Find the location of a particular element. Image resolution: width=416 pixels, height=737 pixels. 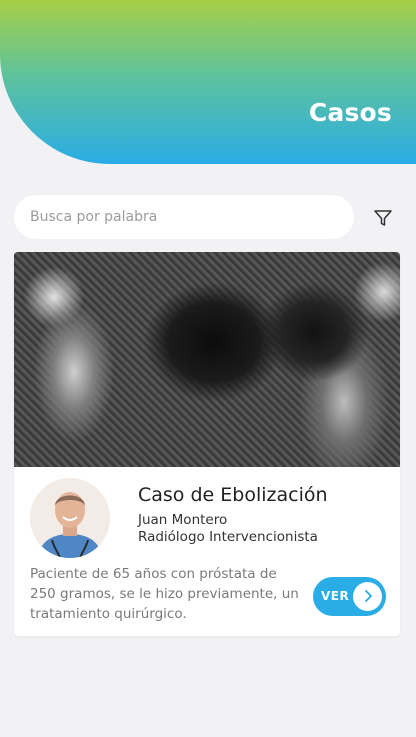

ver-button: VER is located at coordinates (349, 596).